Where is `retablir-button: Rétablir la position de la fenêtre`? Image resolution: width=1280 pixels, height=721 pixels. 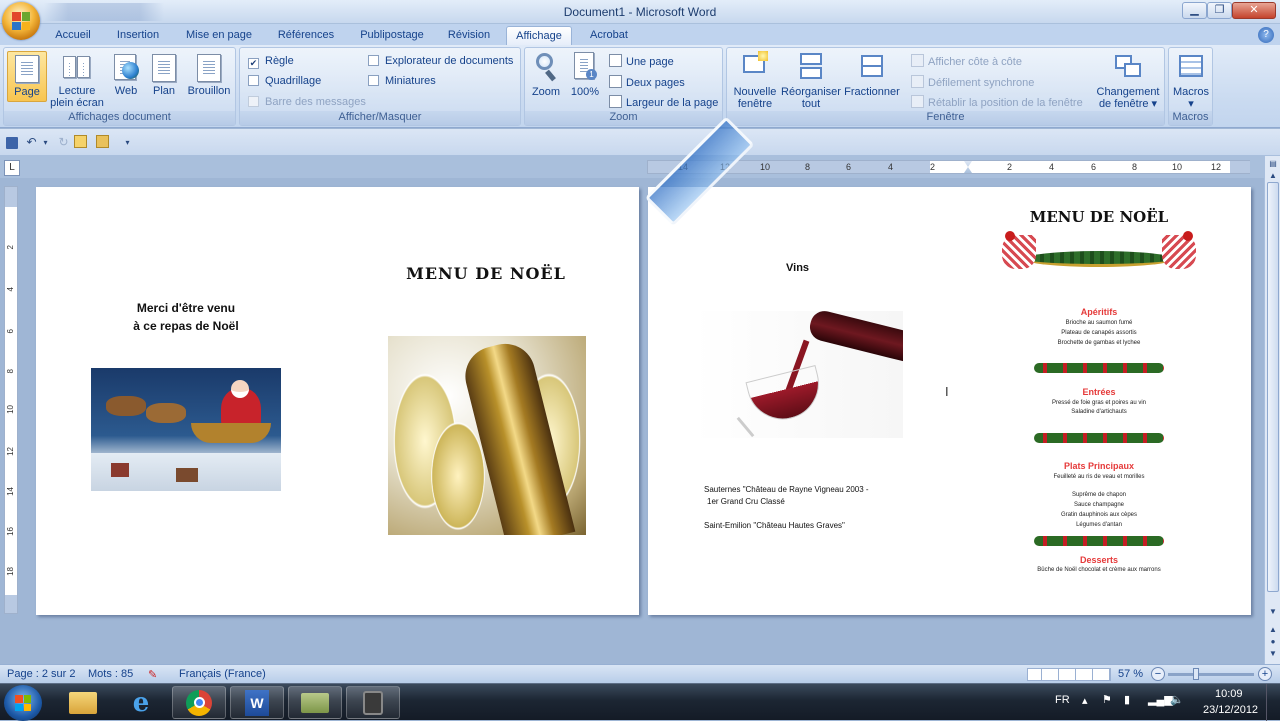 retablir-button: Rétablir la position de la fenêtre is located at coordinates (997, 102).